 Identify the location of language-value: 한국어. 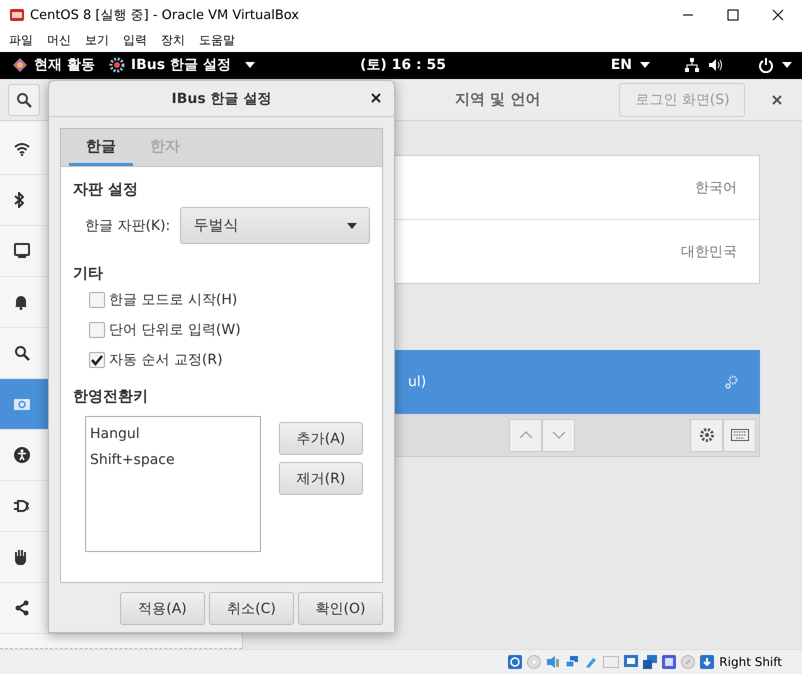
(716, 187).